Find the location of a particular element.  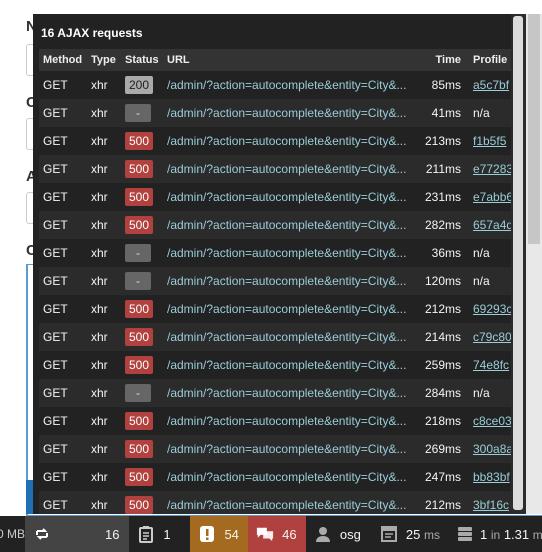

db-in-label: in is located at coordinates (495, 534).